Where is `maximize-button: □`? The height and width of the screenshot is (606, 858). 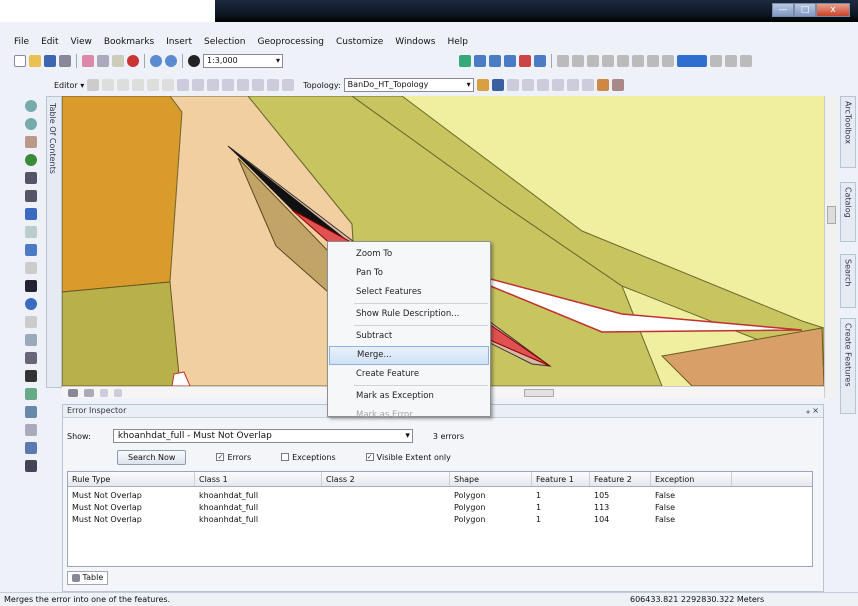 maximize-button: □ is located at coordinates (805, 10).